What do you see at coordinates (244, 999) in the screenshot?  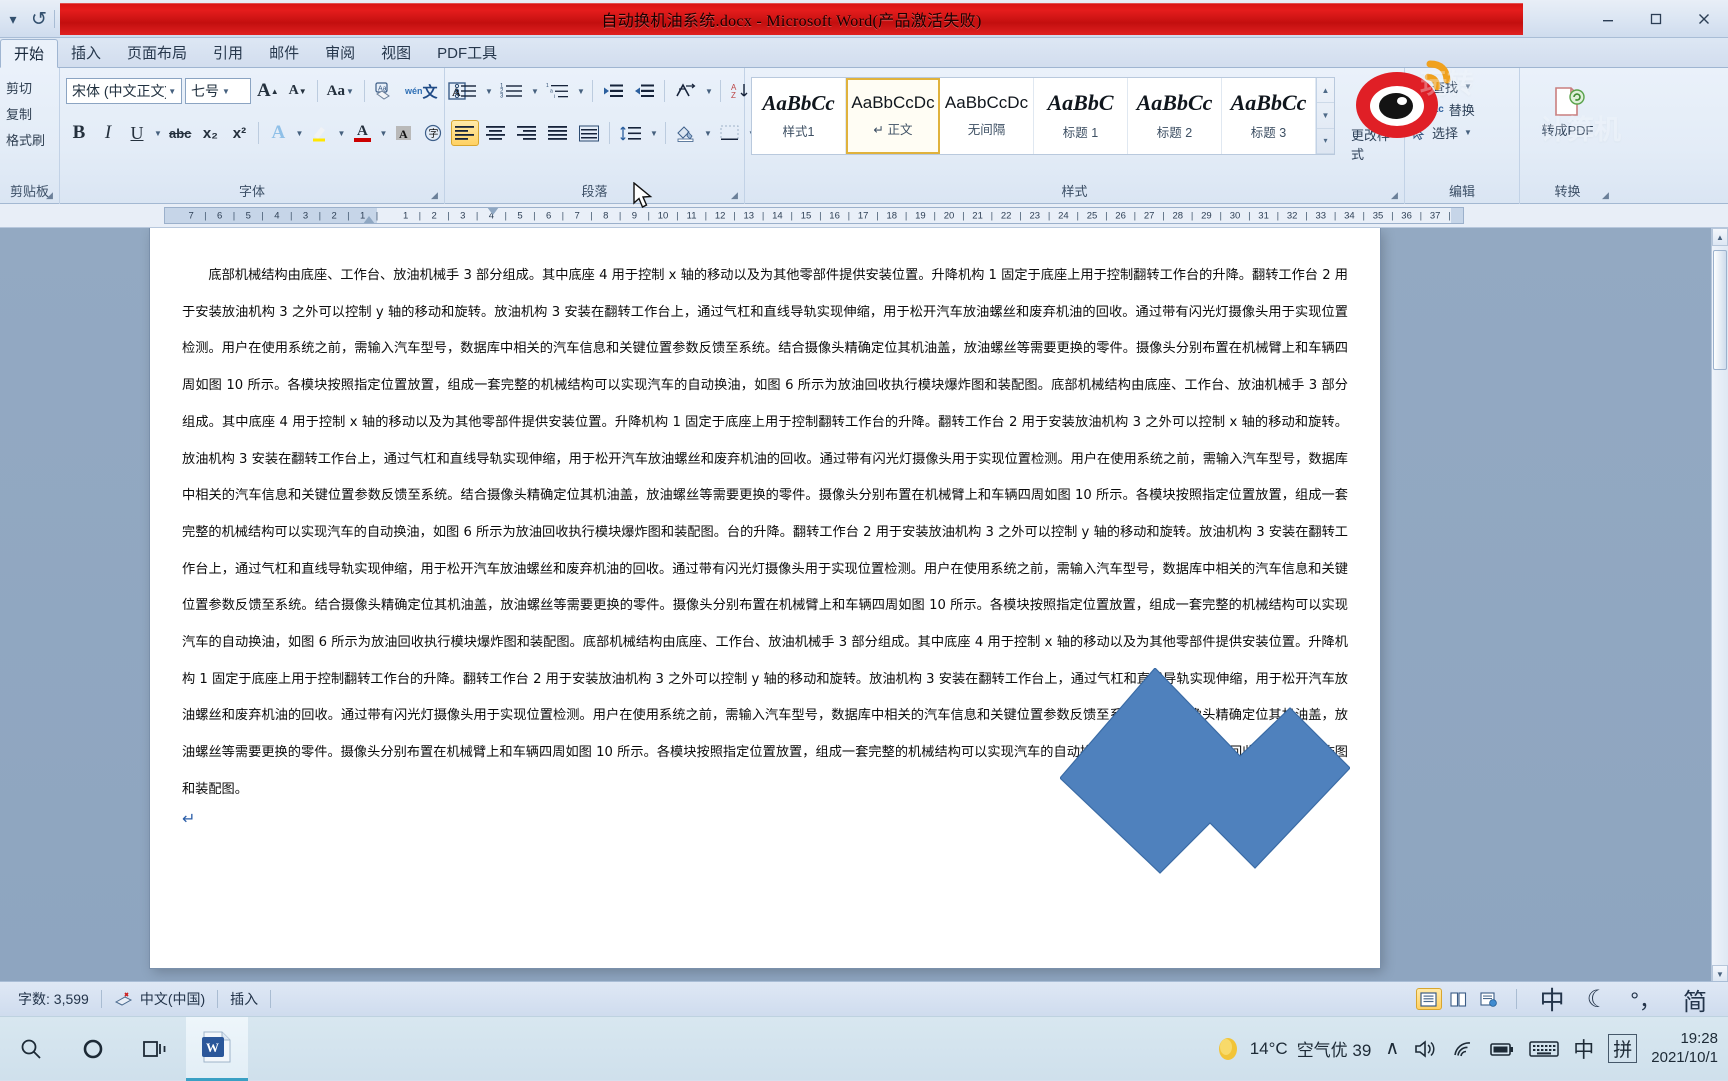 I see `insert-mode-status: 插入` at bounding box center [244, 999].